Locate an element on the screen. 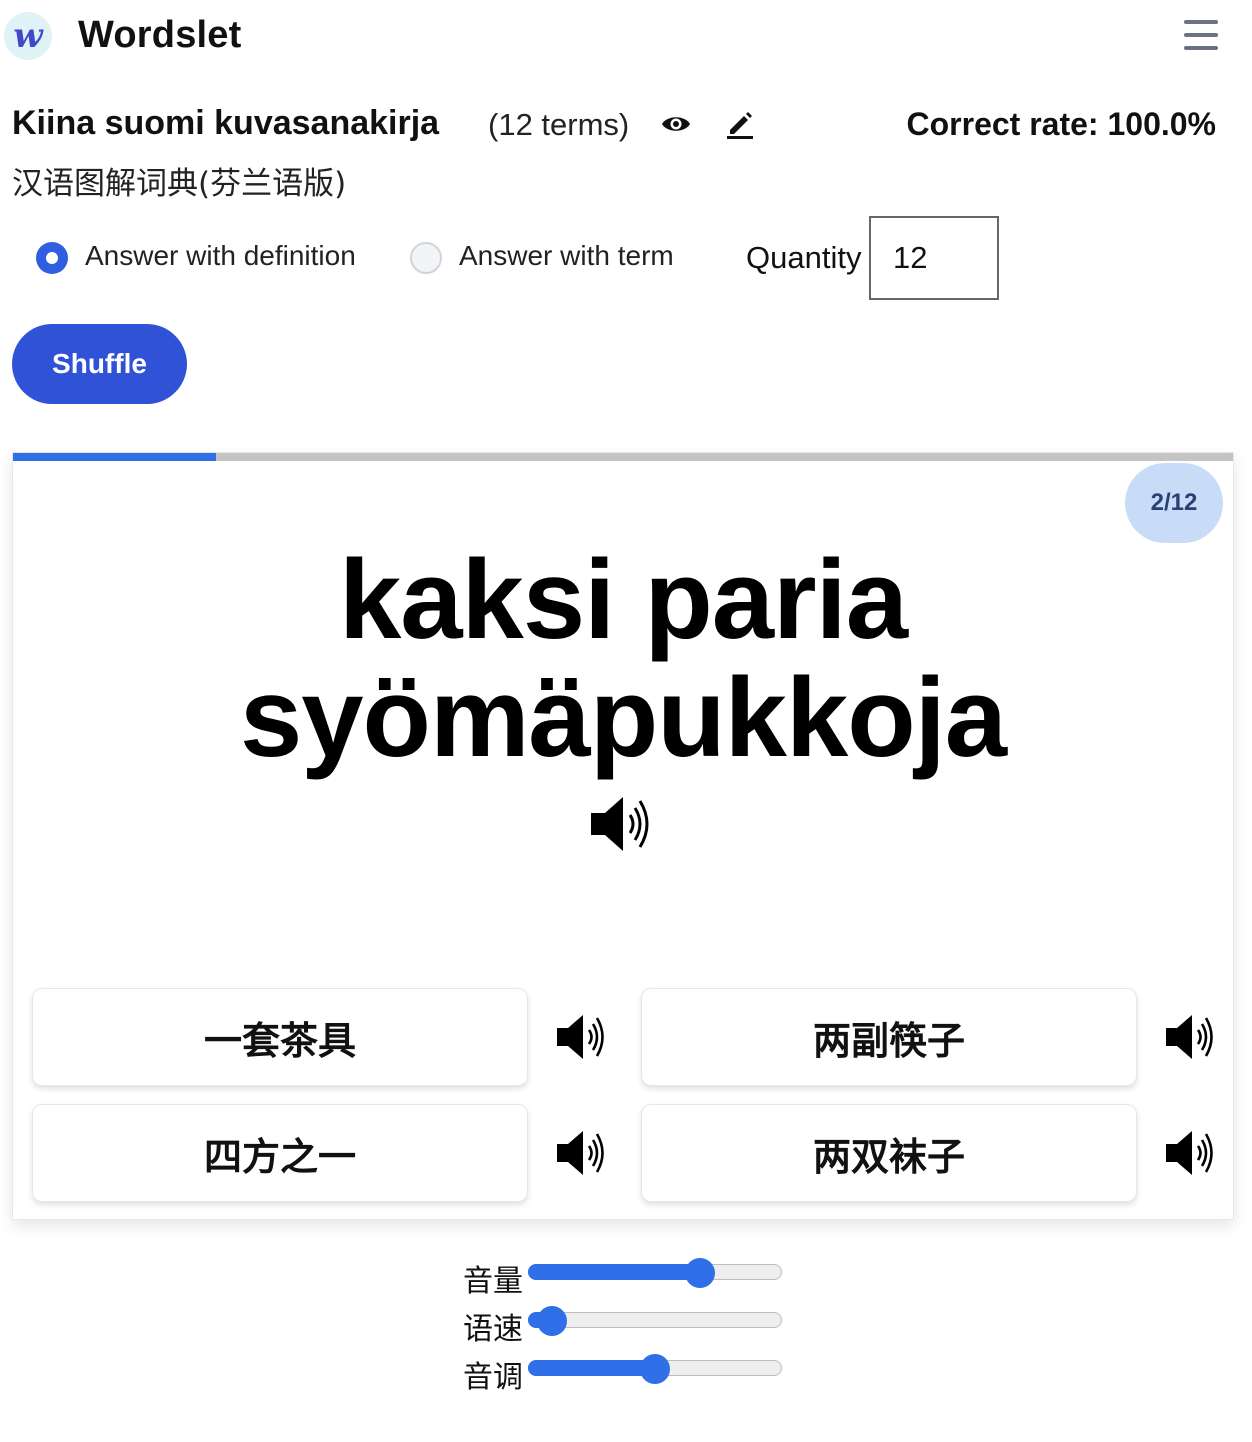 The height and width of the screenshot is (1442, 1252). prompt-line-2: syömäpukkoja is located at coordinates (623, 717).